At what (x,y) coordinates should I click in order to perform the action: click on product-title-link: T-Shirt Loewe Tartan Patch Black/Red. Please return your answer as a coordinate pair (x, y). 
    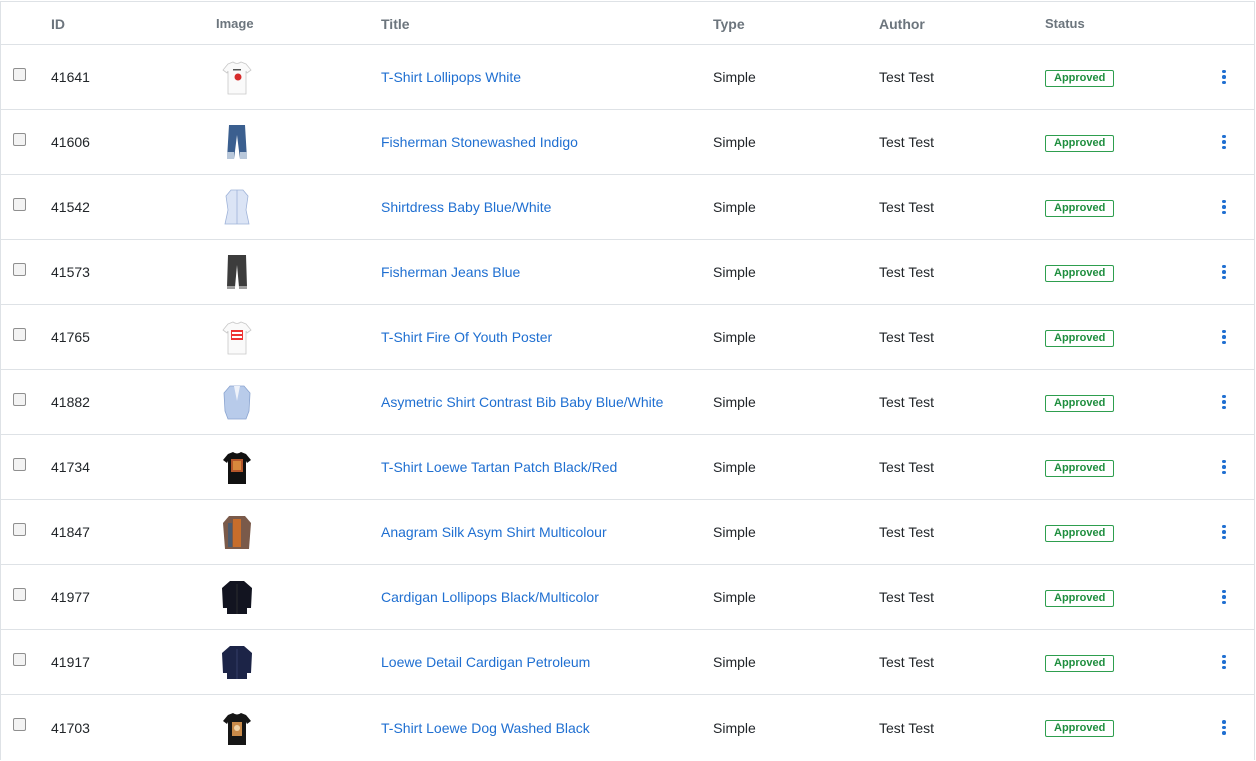
    Looking at the image, I should click on (499, 467).